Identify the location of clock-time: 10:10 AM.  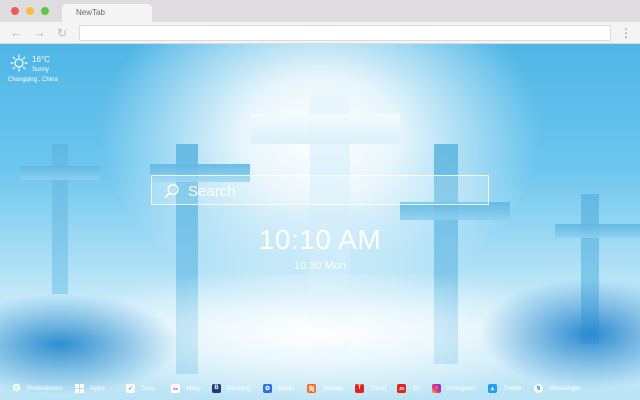
(320, 239).